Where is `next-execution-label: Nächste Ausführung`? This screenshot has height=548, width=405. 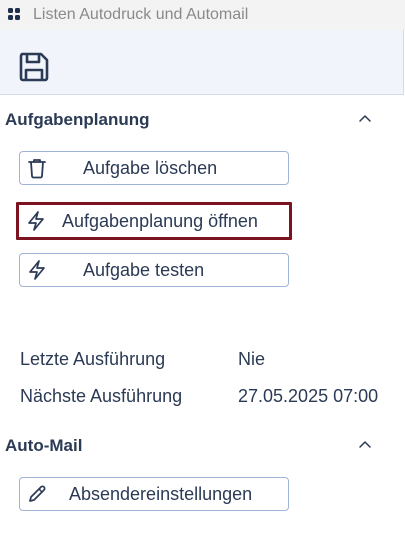 next-execution-label: Nächste Ausführung is located at coordinates (101, 396).